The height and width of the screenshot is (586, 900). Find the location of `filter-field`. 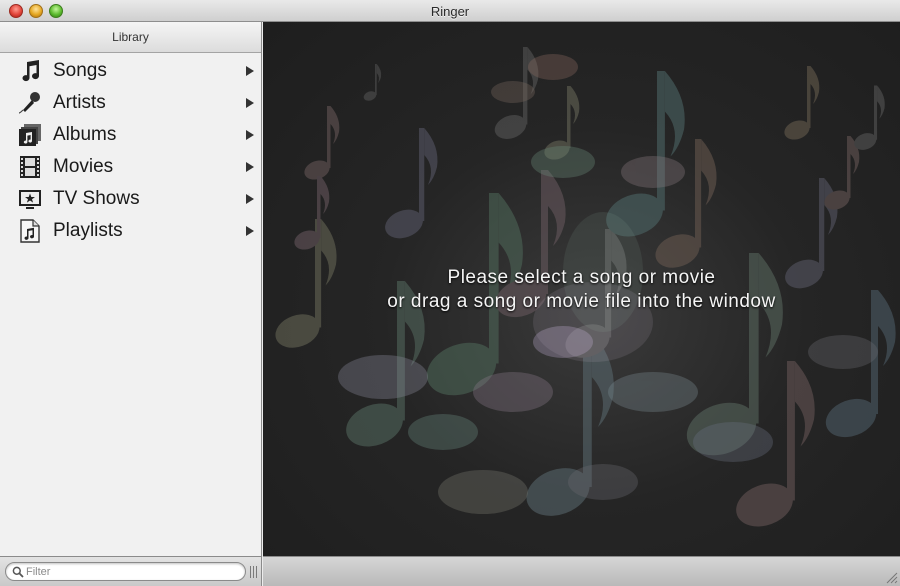

filter-field is located at coordinates (125, 571).